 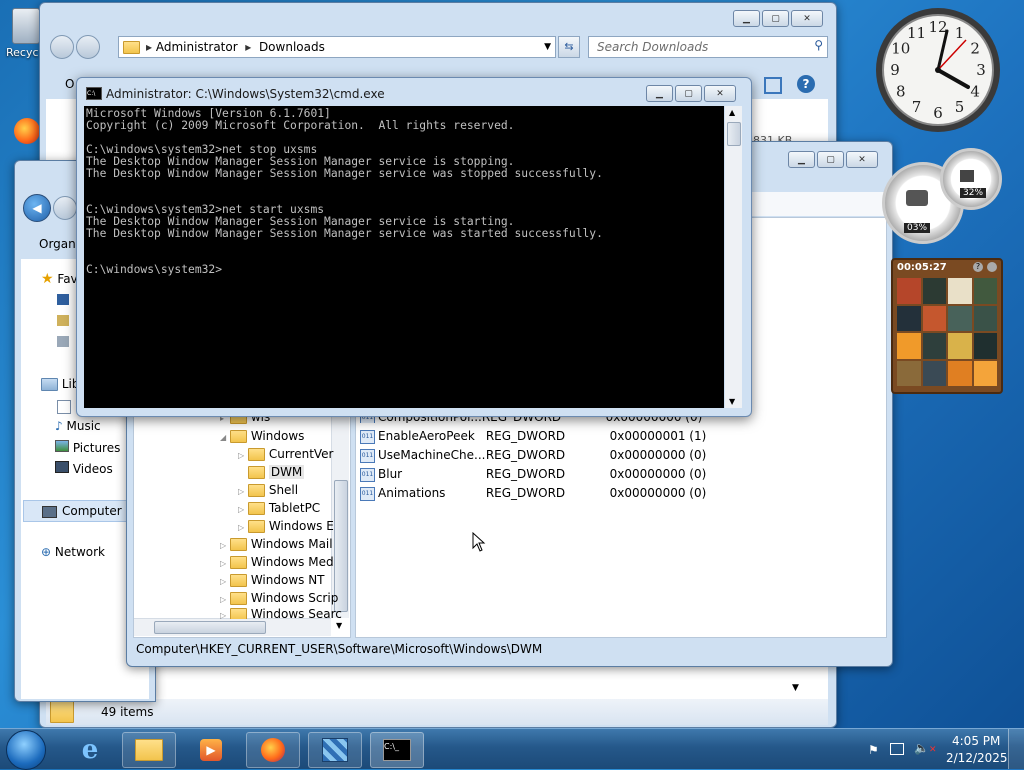 I want to click on options-icon, so click(x=992, y=267).